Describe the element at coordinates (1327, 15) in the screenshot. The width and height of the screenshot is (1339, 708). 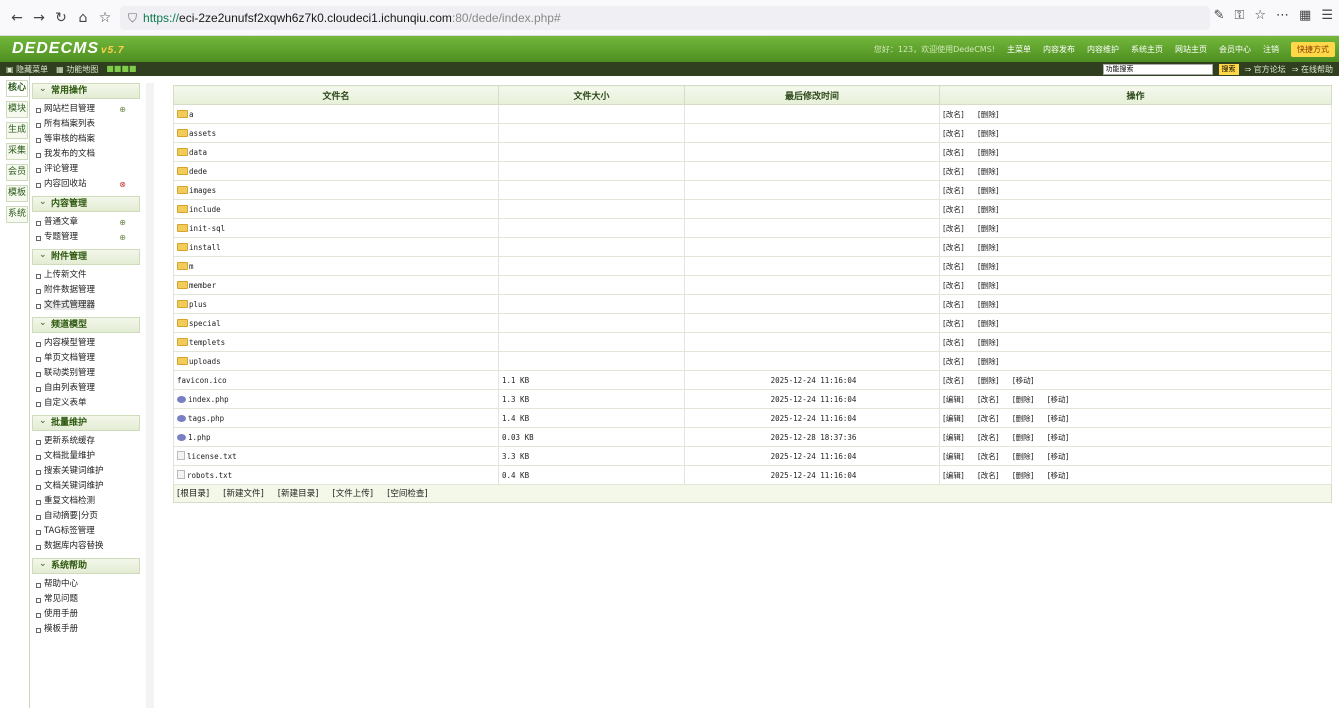
I see `menu-icon: ☰` at that location.